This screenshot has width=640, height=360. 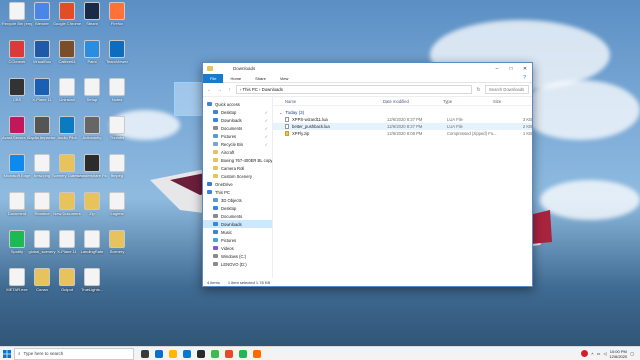 I want to click on nav-item-label: Desktop, so click(x=229, y=208).